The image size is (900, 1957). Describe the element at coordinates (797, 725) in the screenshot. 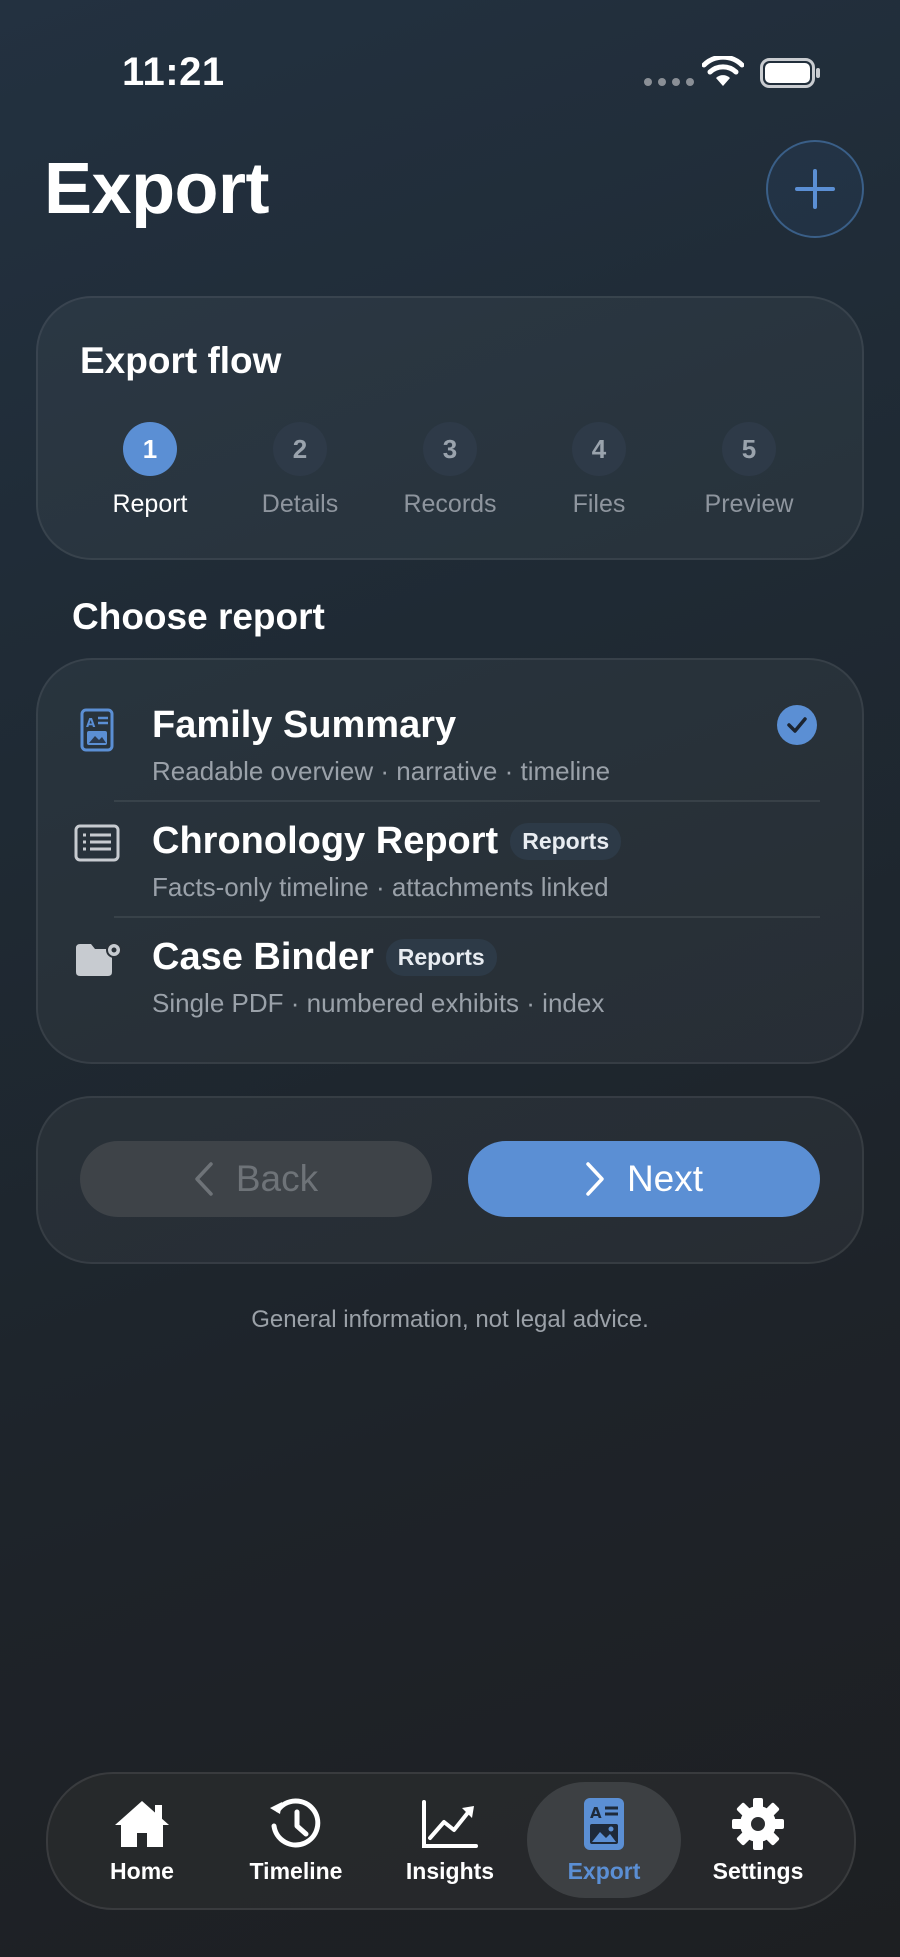

I see `checkmark-icon` at that location.